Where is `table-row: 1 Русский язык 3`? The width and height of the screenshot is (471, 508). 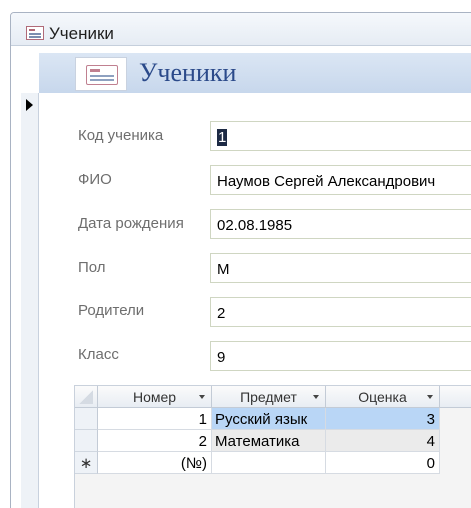 table-row: 1 Русский язык 3 is located at coordinates (273, 419).